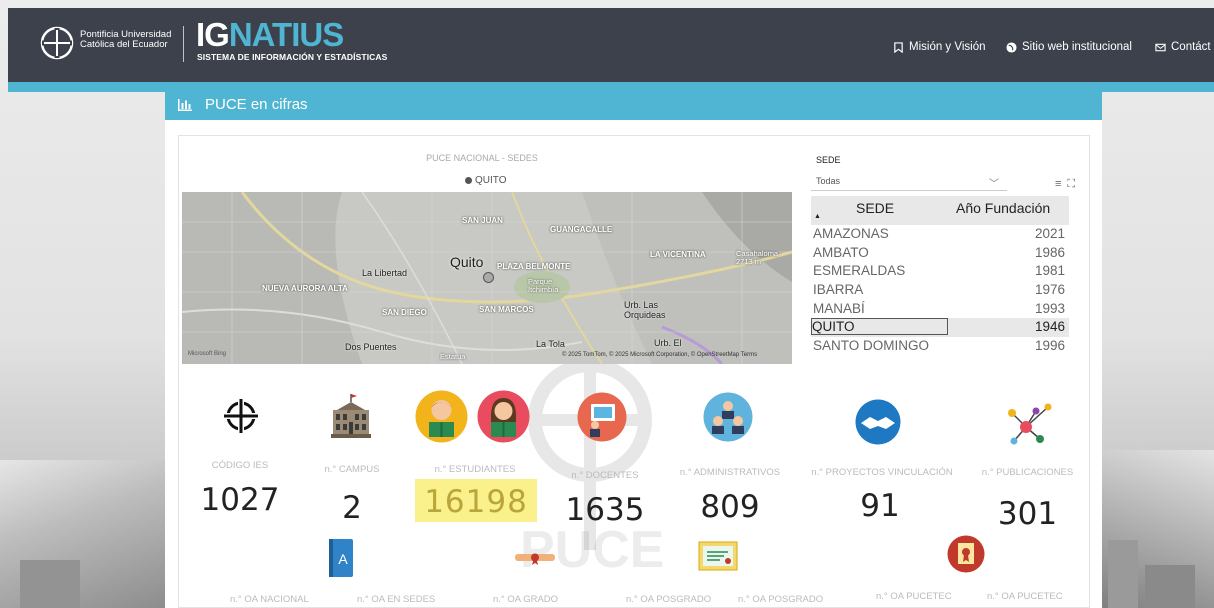  Describe the element at coordinates (909, 182) in the screenshot. I see `sede-dropdown: Todas ﹀` at that location.